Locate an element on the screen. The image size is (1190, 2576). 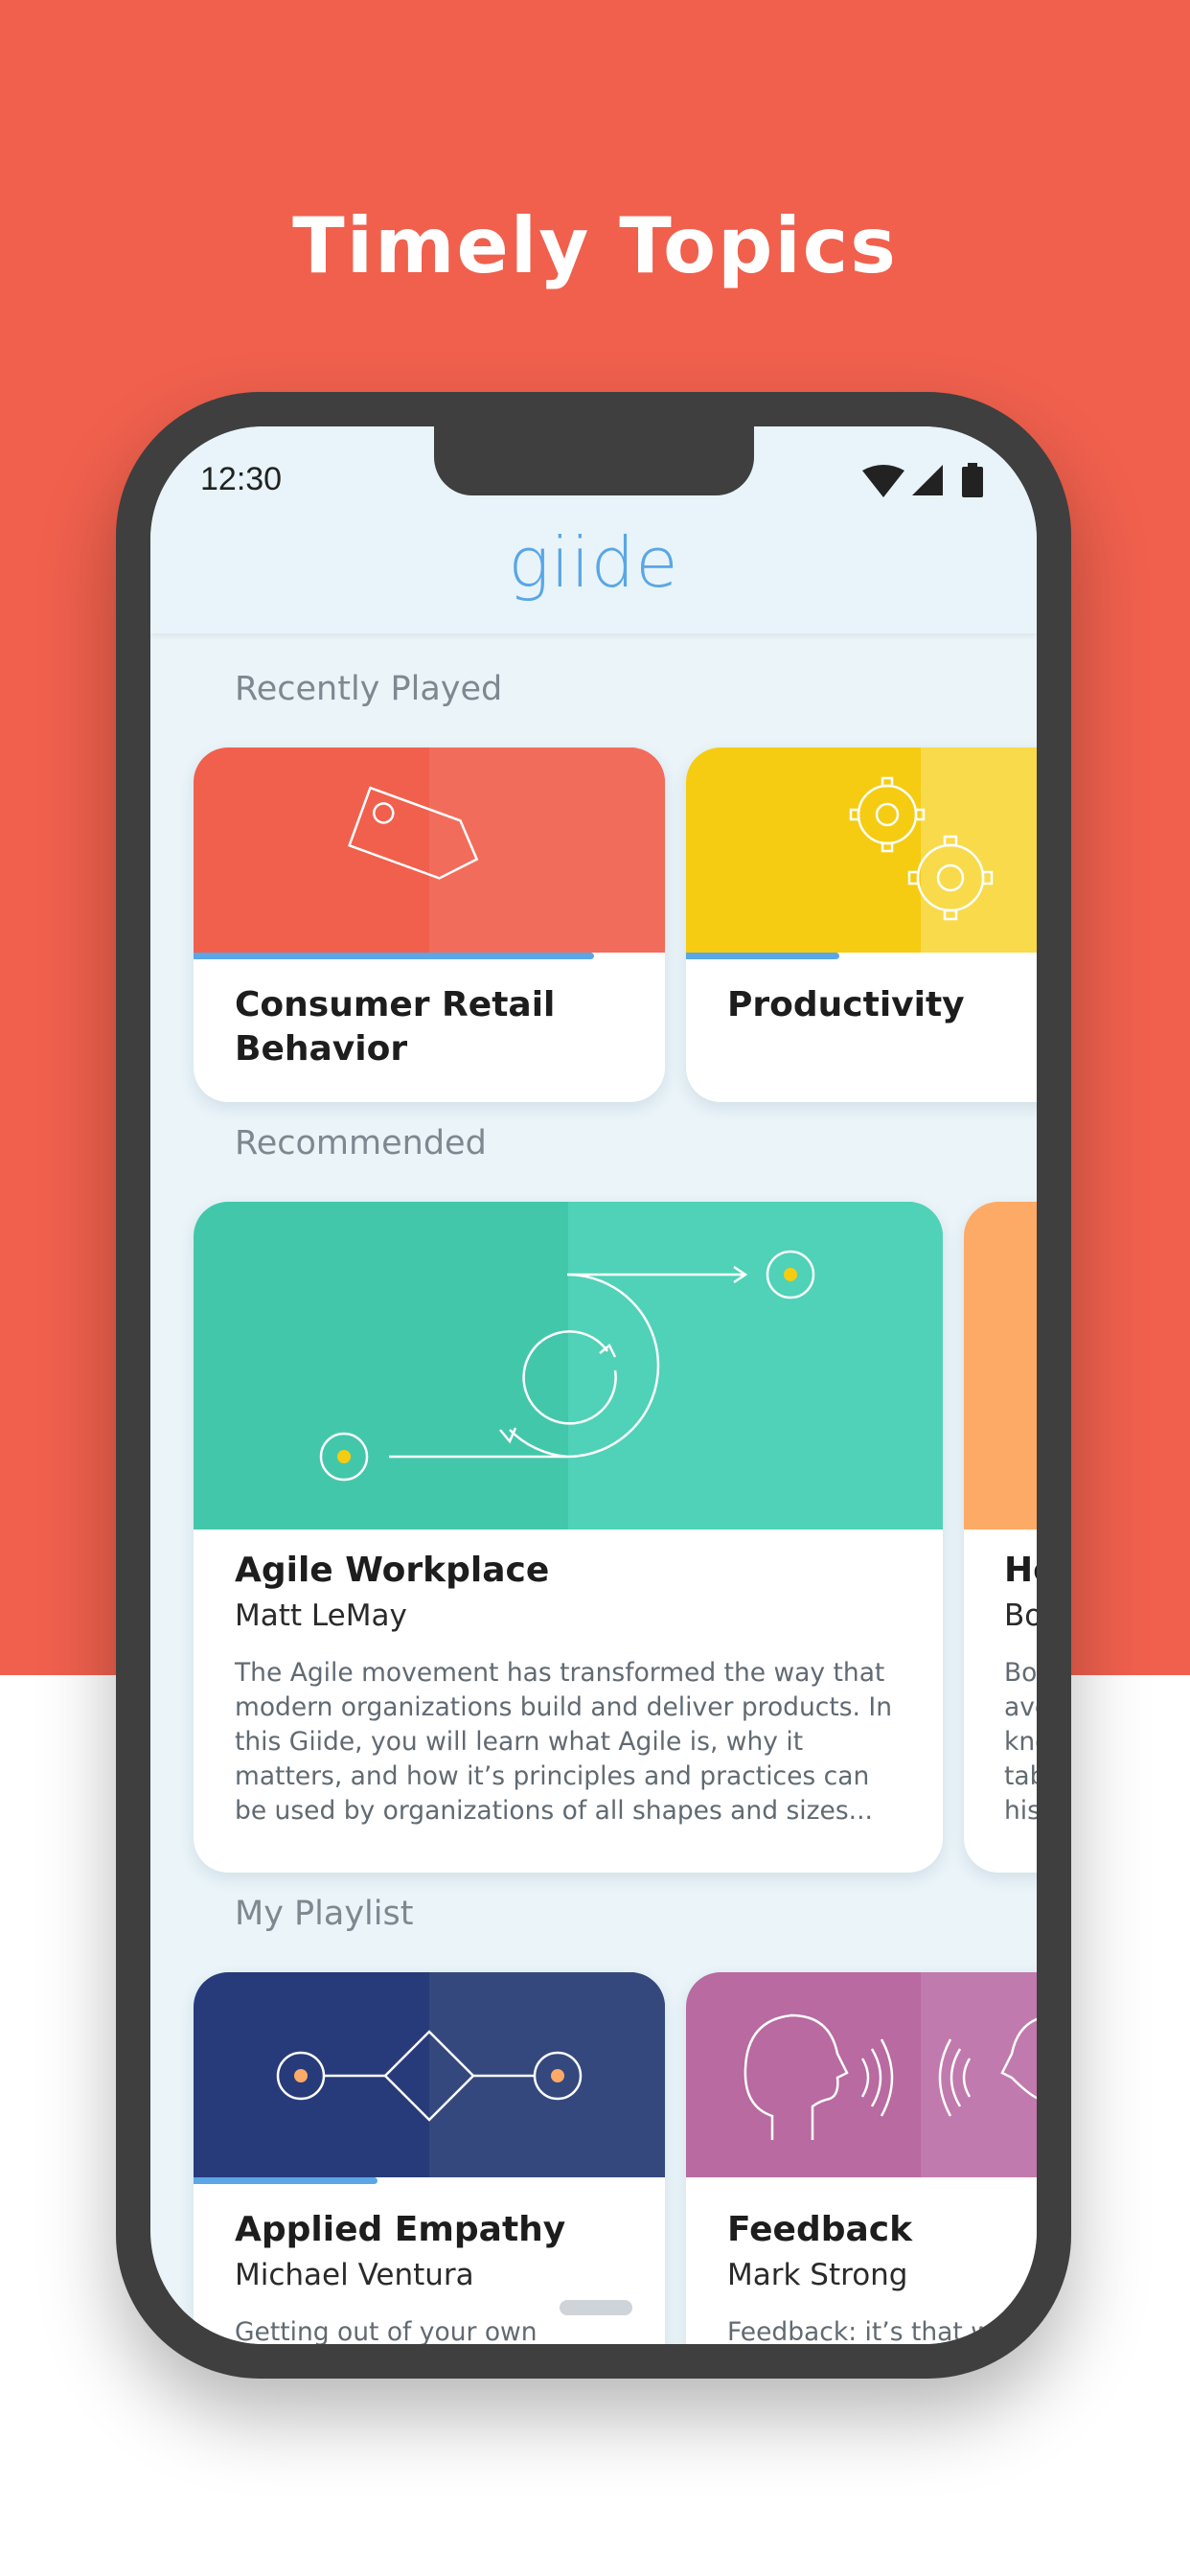
battery-icon is located at coordinates (973, 480).